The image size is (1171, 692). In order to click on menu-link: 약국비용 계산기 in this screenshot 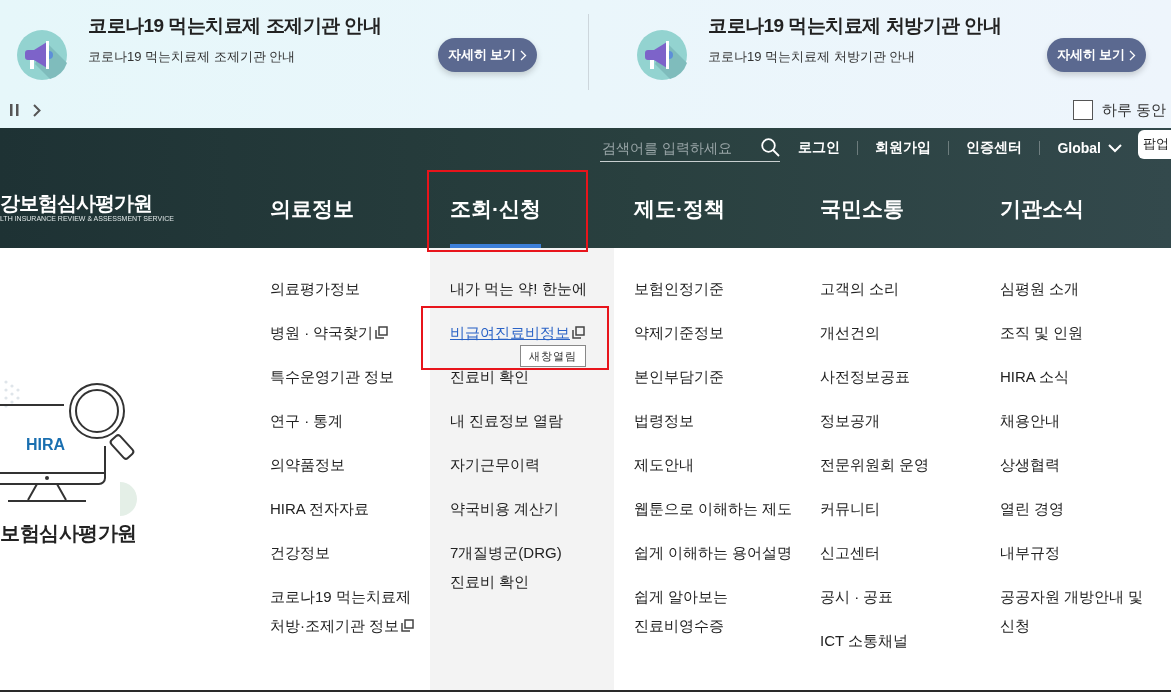, I will do `click(505, 508)`.